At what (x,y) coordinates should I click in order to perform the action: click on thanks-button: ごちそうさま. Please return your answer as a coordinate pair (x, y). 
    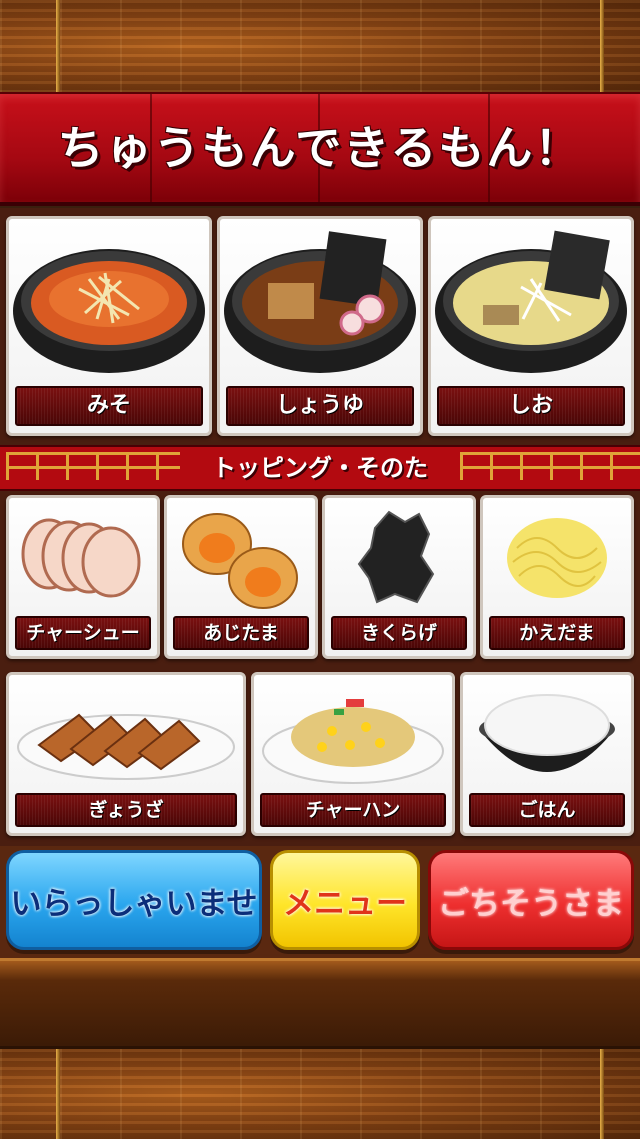
    Looking at the image, I should click on (531, 900).